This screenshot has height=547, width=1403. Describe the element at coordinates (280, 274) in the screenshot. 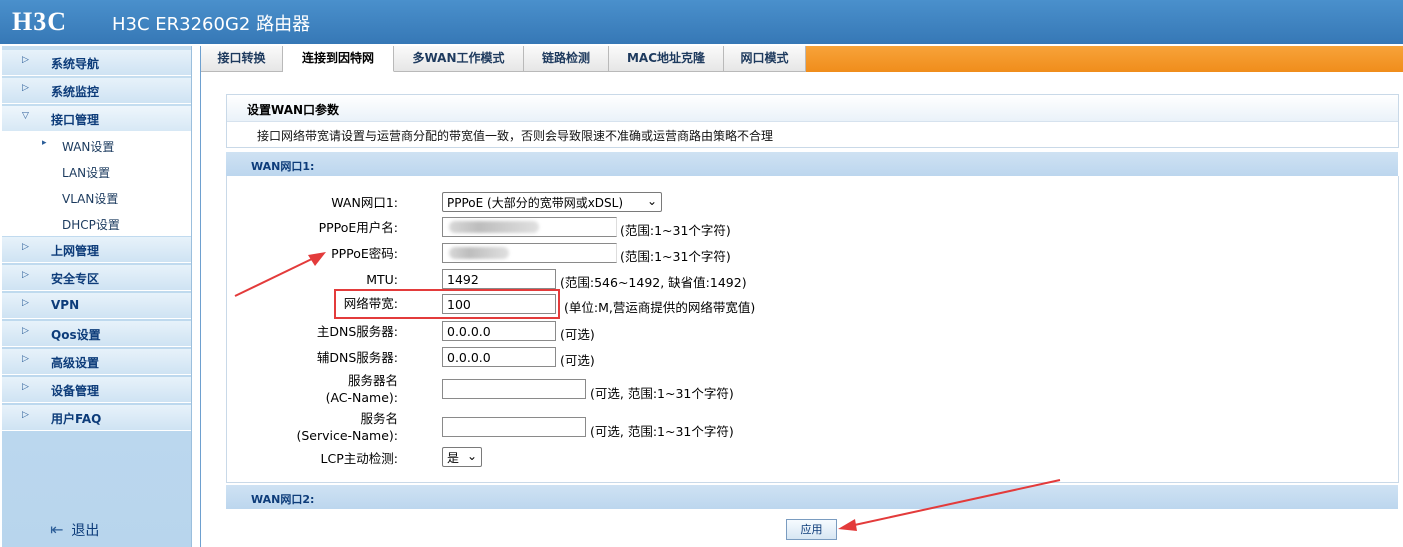

I see `annotation-arrow-to-password` at that location.